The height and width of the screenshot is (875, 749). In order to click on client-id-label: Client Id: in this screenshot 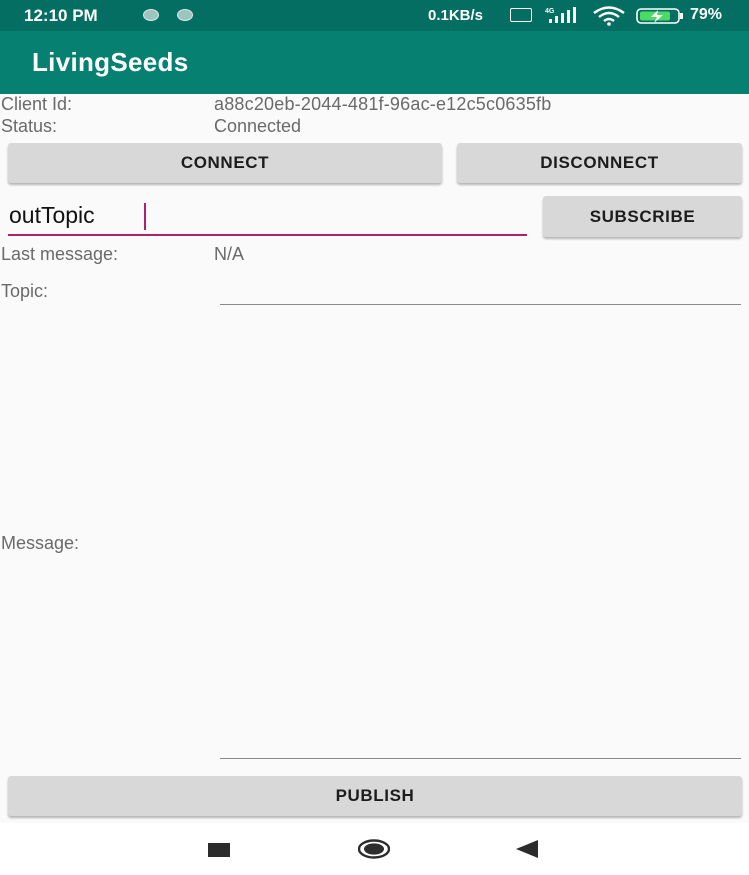, I will do `click(37, 104)`.